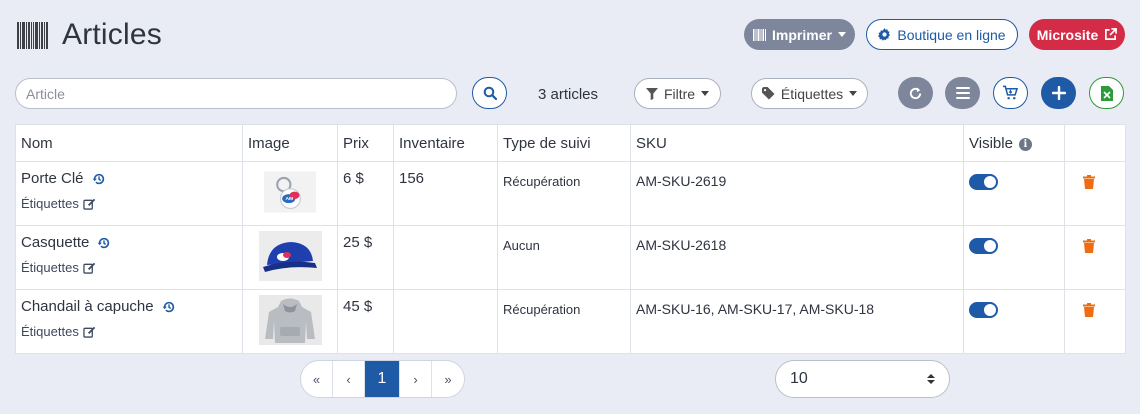  I want to click on article-name: Casquette, so click(55, 242).